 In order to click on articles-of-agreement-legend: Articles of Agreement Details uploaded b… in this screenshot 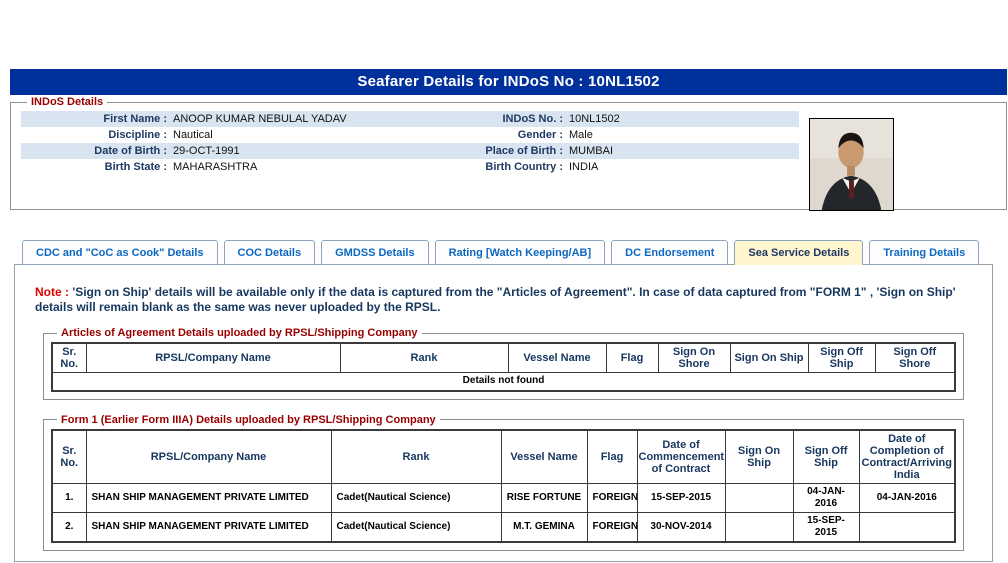, I will do `click(239, 333)`.